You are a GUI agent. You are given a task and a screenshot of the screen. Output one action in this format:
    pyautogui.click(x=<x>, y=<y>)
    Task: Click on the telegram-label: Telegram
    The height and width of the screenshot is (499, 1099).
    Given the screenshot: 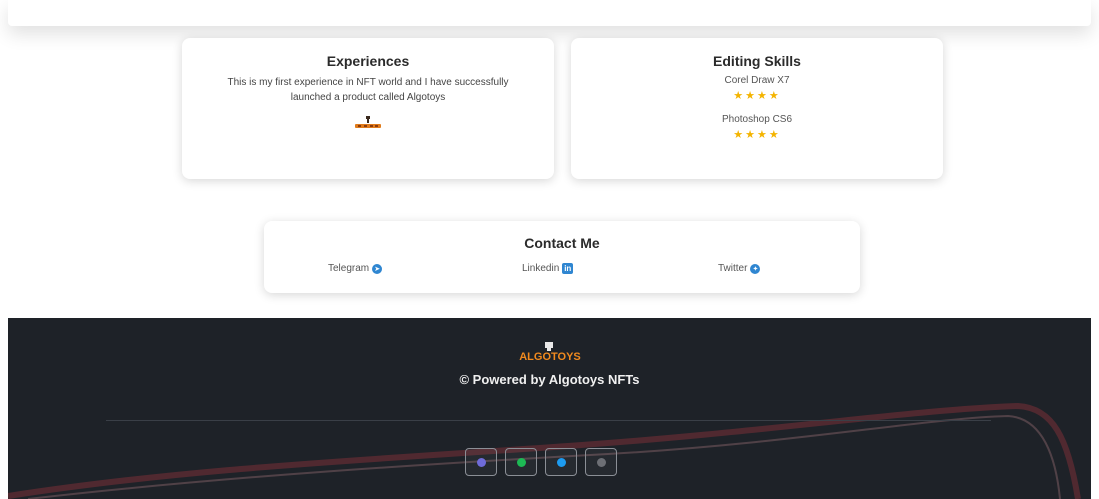 What is the action you would take?
    pyautogui.click(x=349, y=268)
    